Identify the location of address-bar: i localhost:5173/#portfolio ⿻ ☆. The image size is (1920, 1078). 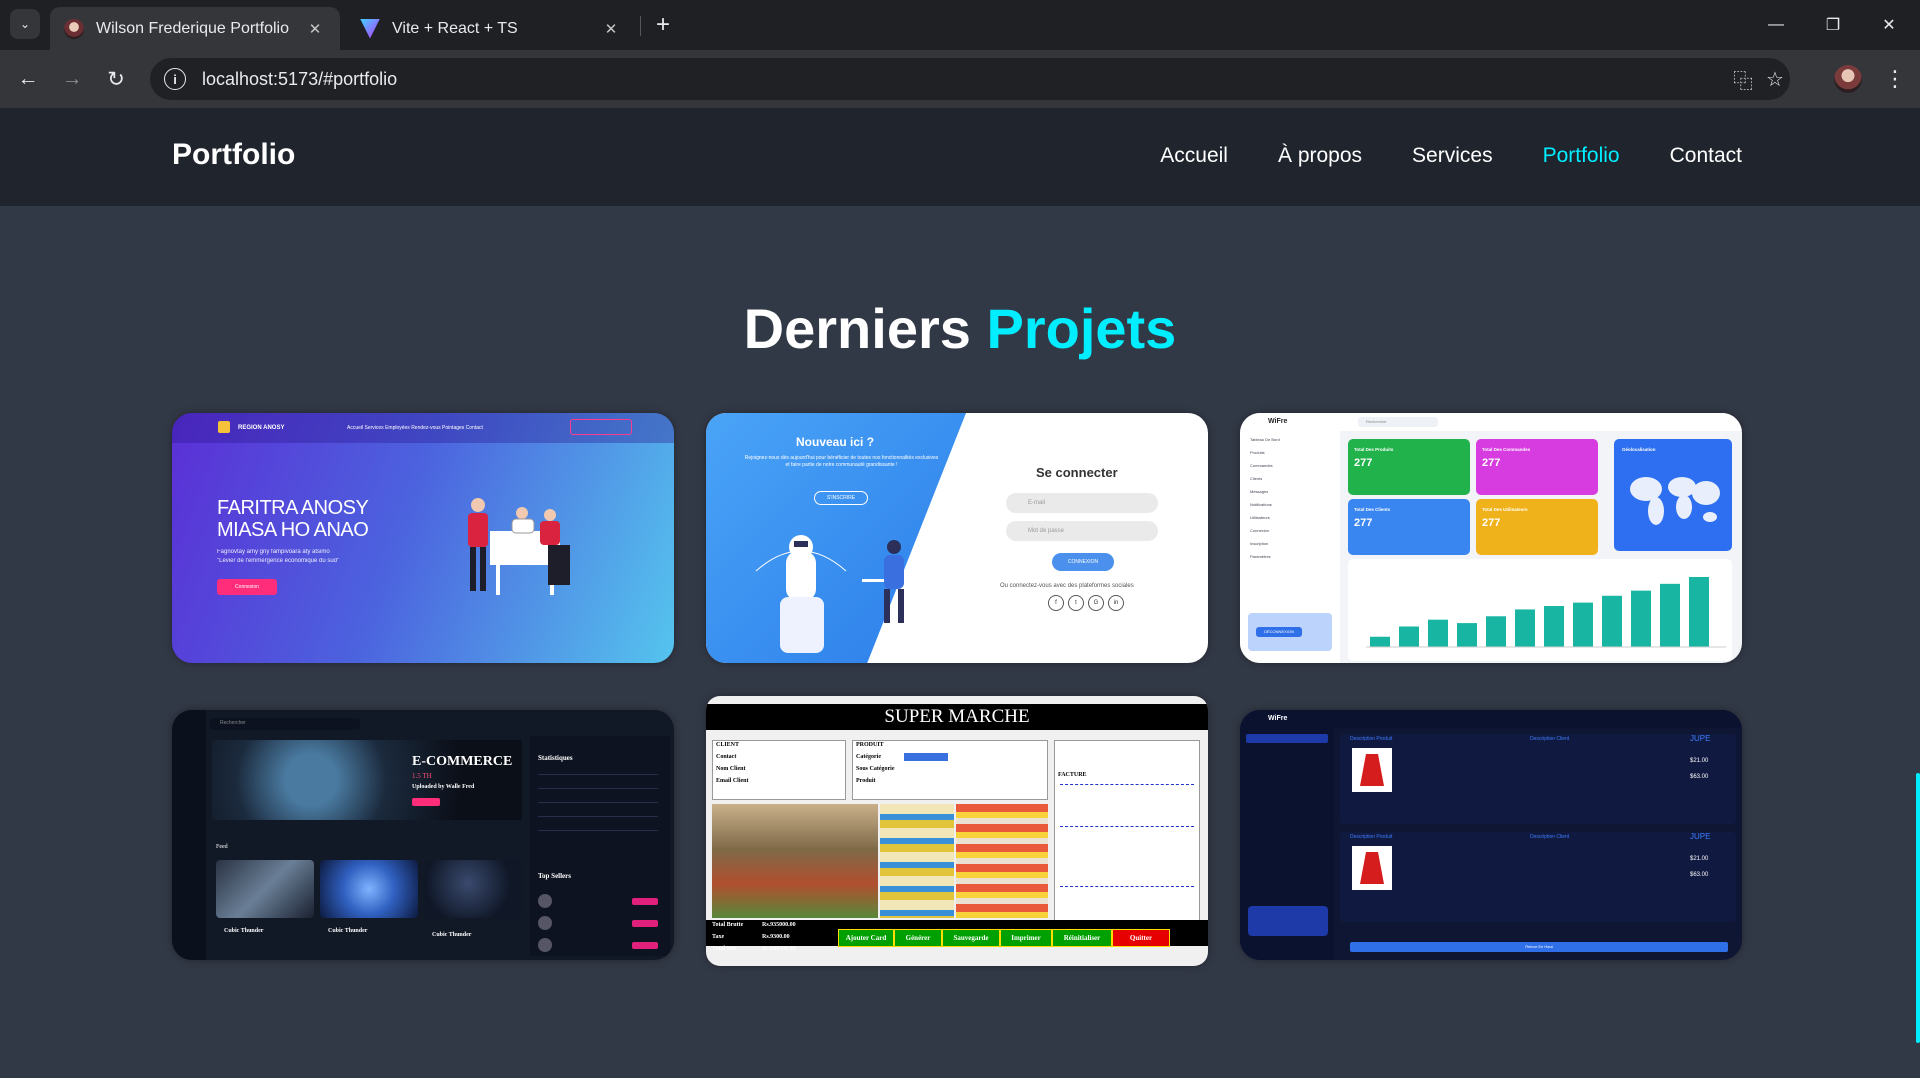
(970, 79).